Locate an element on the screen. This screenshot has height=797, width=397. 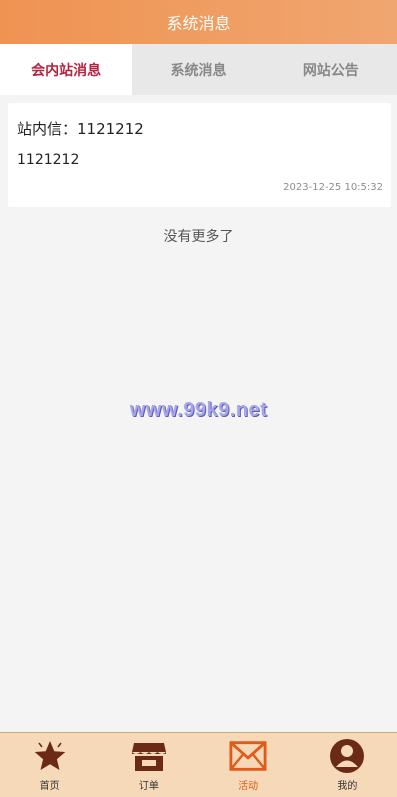
tab-label: 系统消息 is located at coordinates (198, 70).